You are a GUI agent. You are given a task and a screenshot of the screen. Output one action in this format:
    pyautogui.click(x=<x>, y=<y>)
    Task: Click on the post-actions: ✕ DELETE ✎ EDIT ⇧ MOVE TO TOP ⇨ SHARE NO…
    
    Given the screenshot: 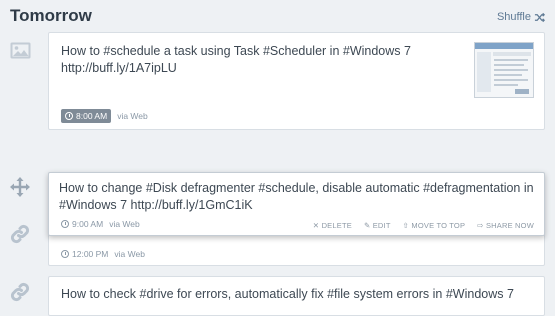 What is the action you would take?
    pyautogui.click(x=423, y=225)
    